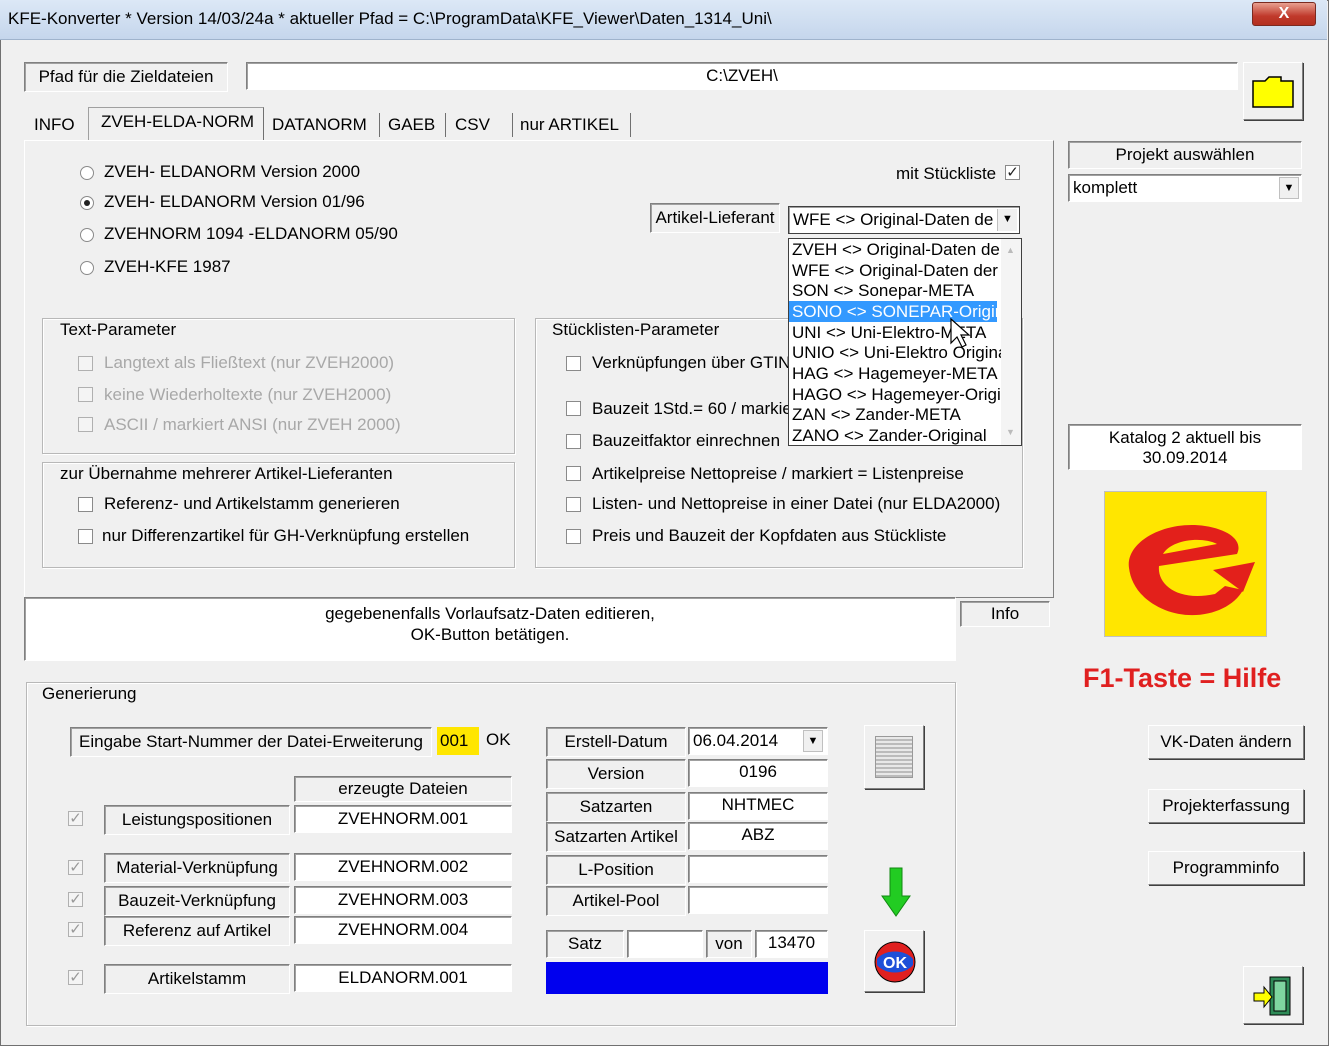 Image resolution: width=1329 pixels, height=1046 pixels. What do you see at coordinates (742, 76) in the screenshot?
I see `target-path-field: C:\ZVEH\` at bounding box center [742, 76].